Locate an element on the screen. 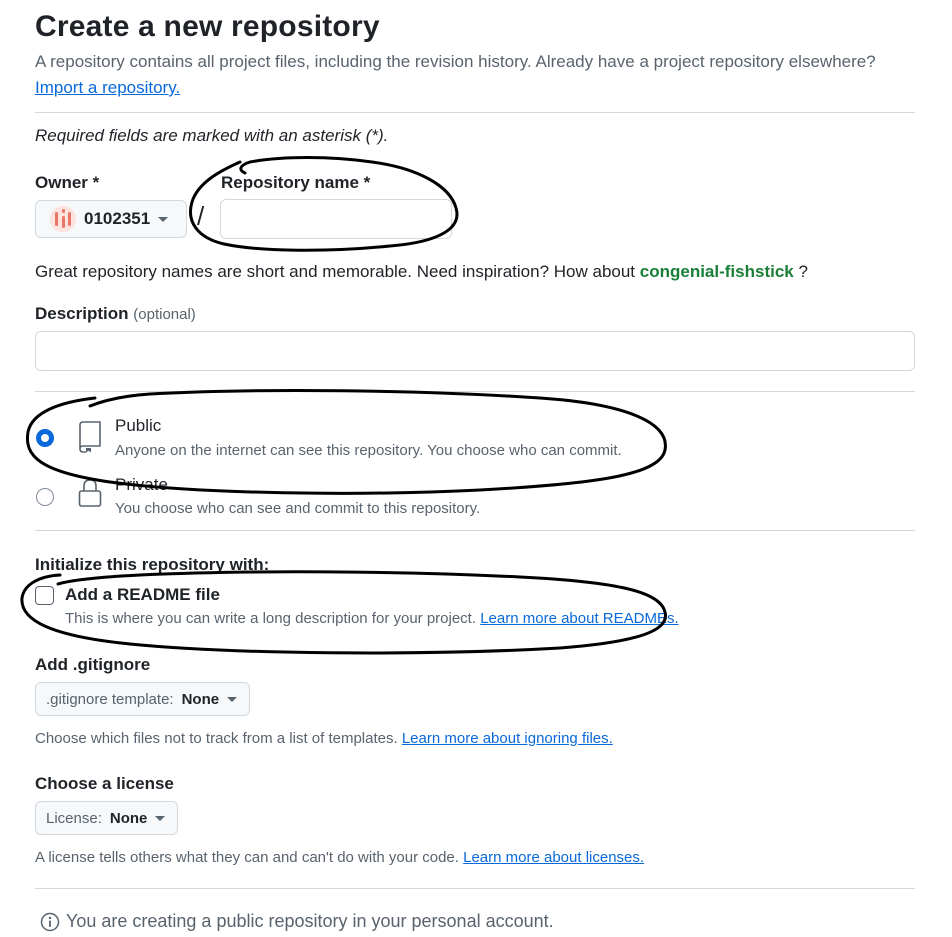  add-readme-checkbox is located at coordinates (44, 595).